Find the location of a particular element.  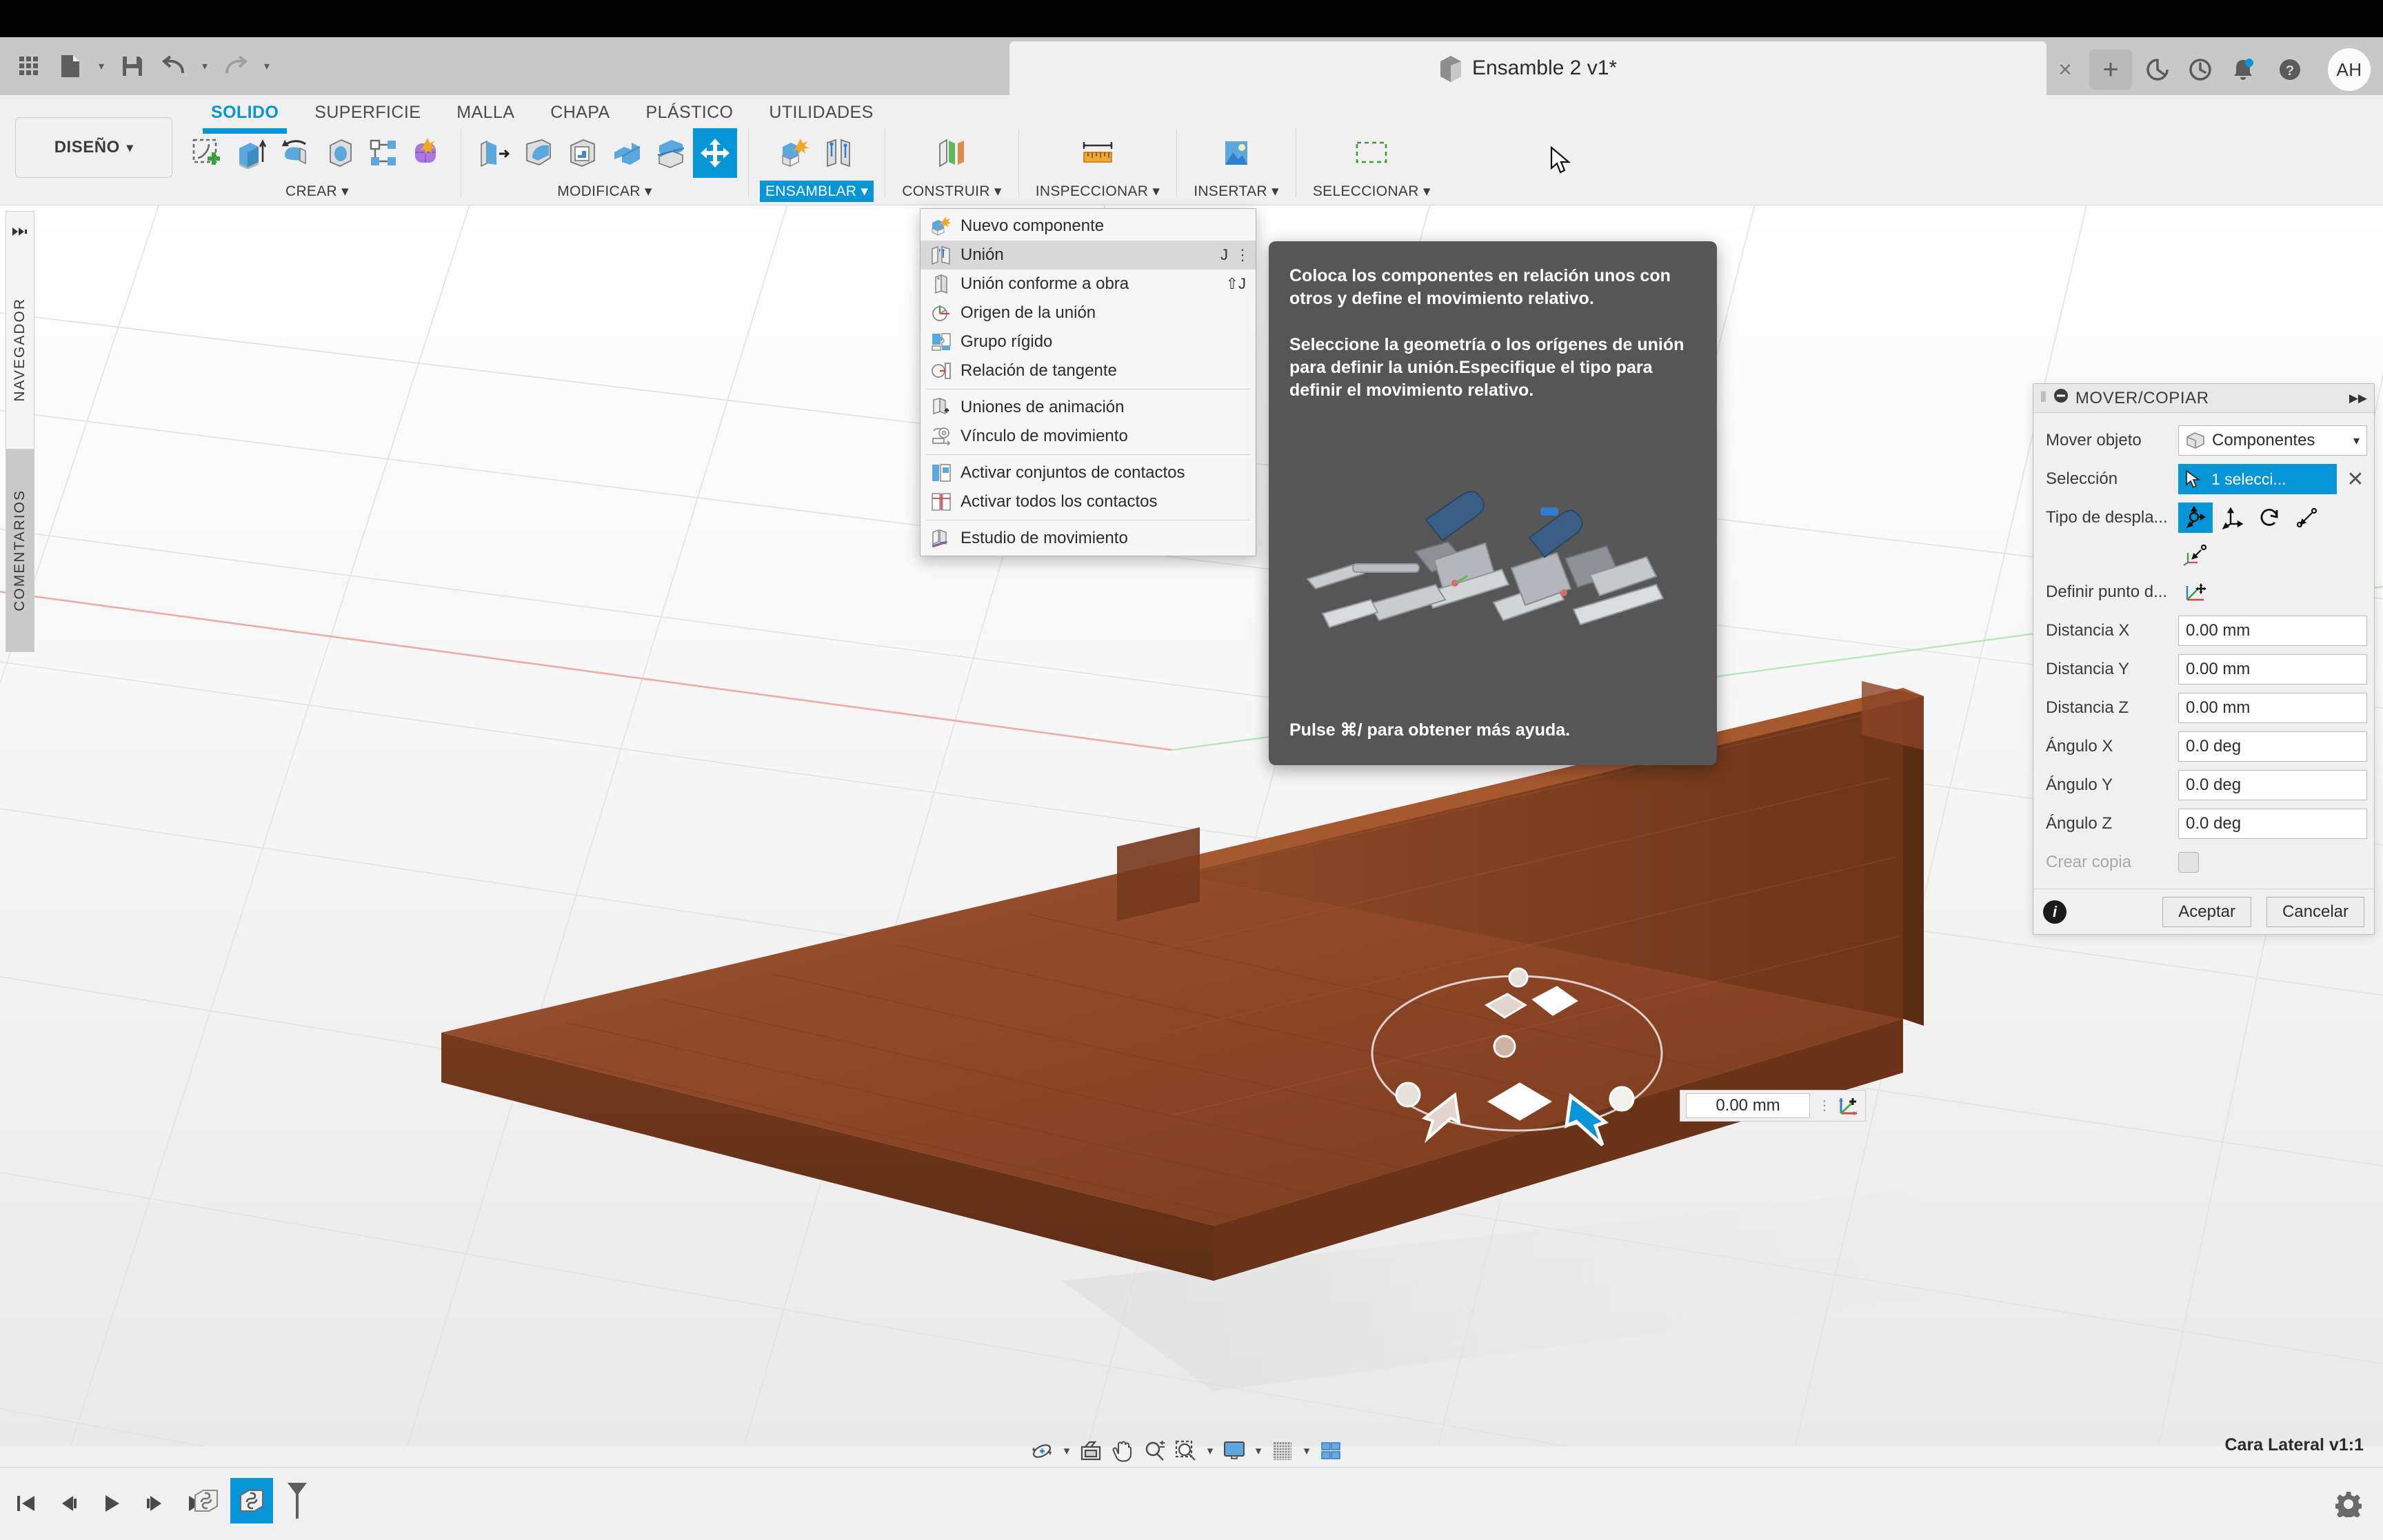

step-forward-icon is located at coordinates (154, 1503).